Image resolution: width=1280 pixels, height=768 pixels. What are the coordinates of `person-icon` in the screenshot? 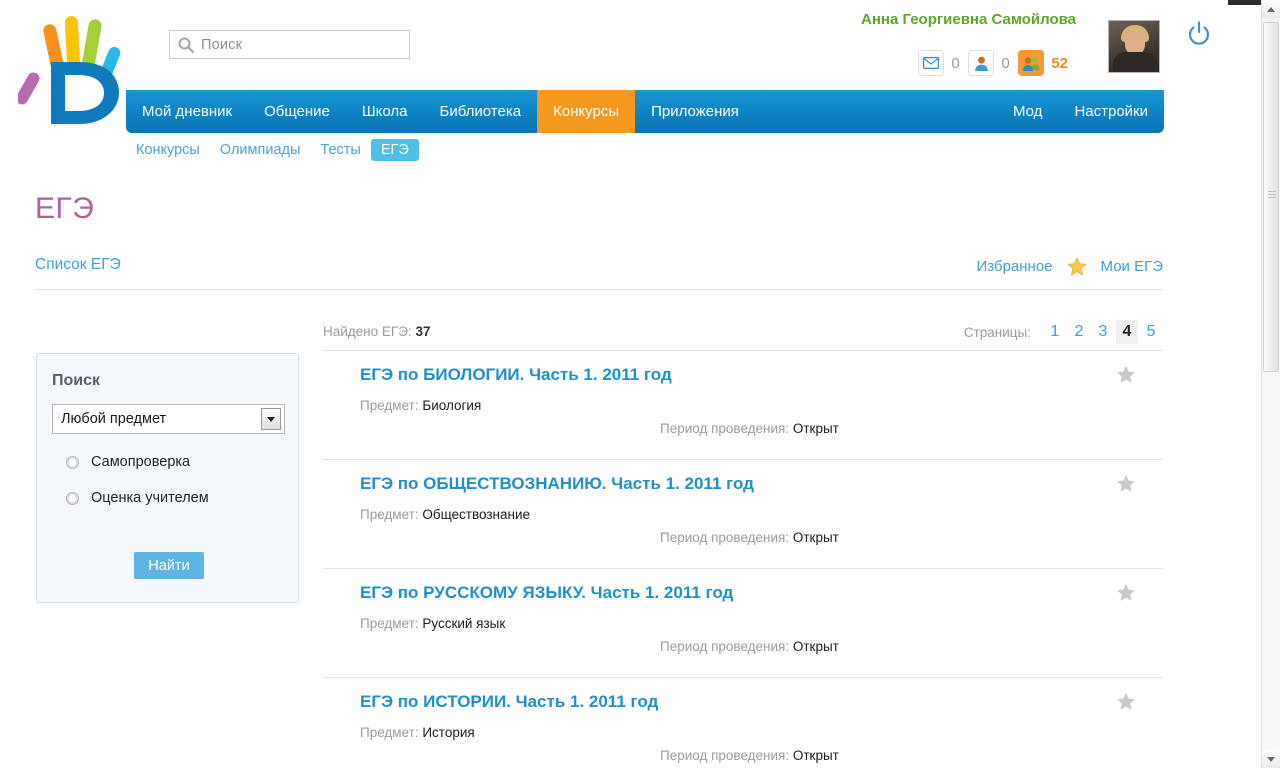 It's located at (981, 63).